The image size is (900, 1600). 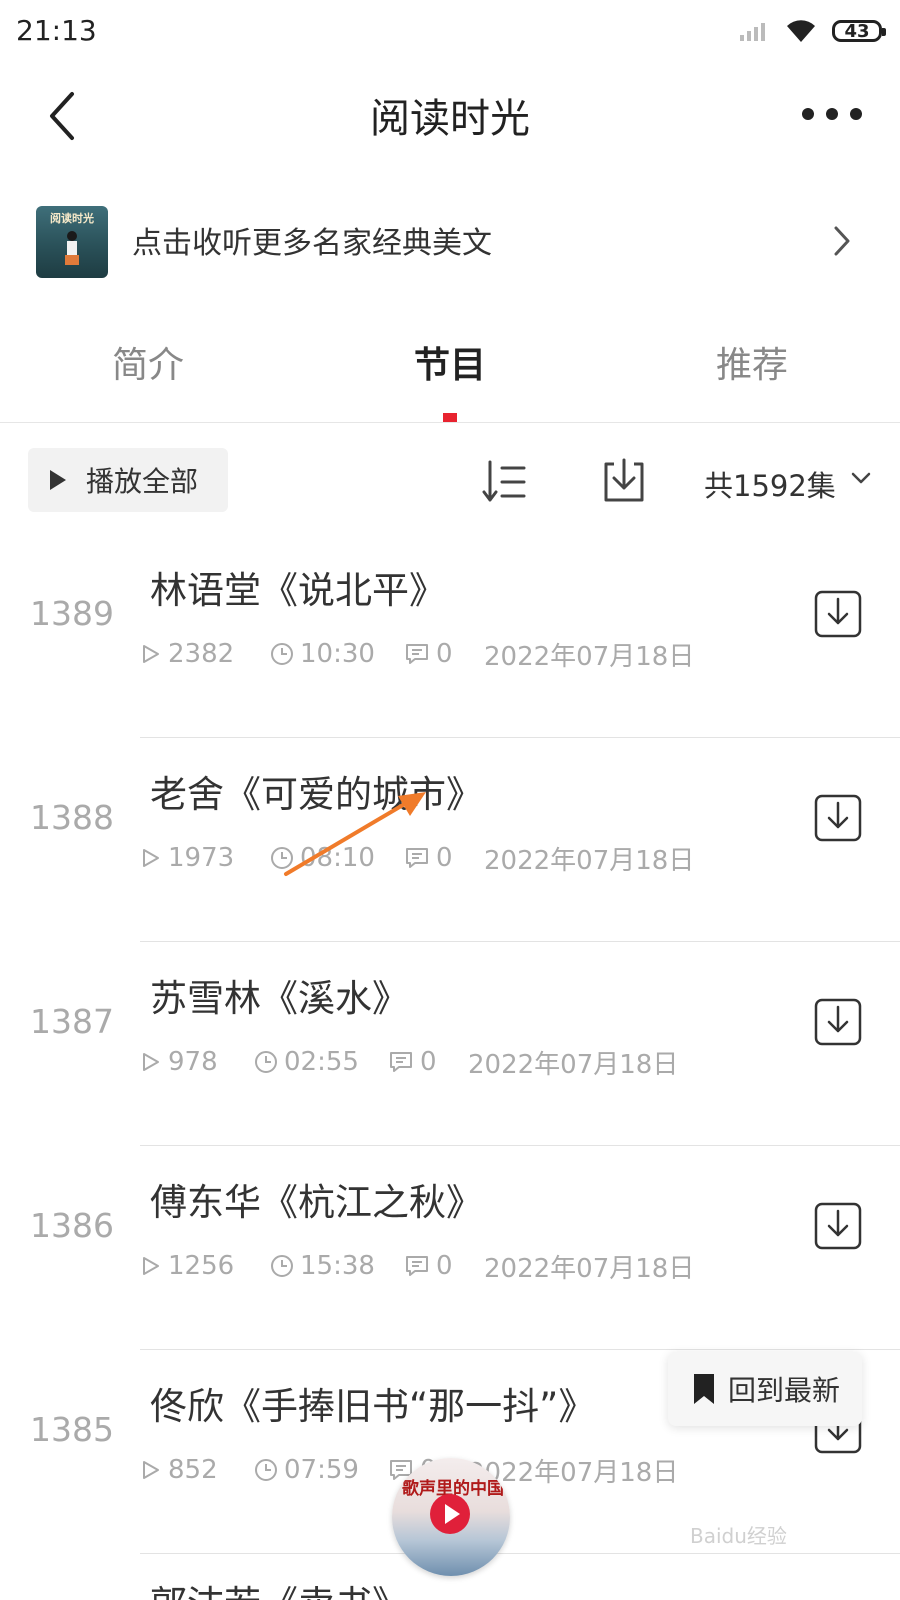 What do you see at coordinates (784, 1390) in the screenshot?
I see `back-to-latest-label: 回到最新` at bounding box center [784, 1390].